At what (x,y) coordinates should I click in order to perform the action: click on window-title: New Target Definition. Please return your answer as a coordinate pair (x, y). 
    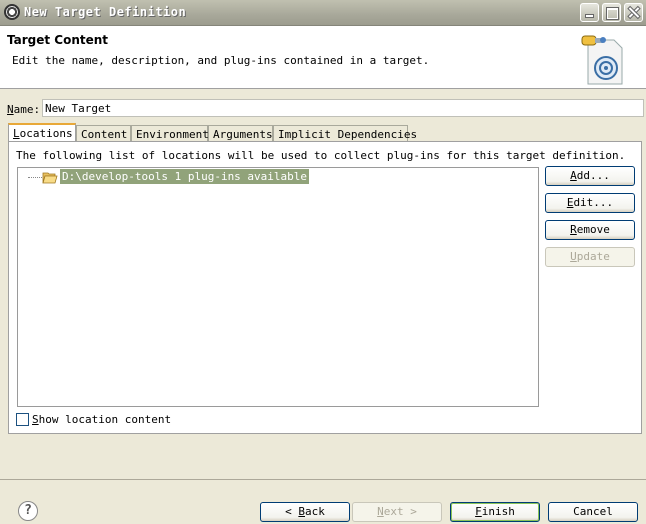
    Looking at the image, I should click on (105, 12).